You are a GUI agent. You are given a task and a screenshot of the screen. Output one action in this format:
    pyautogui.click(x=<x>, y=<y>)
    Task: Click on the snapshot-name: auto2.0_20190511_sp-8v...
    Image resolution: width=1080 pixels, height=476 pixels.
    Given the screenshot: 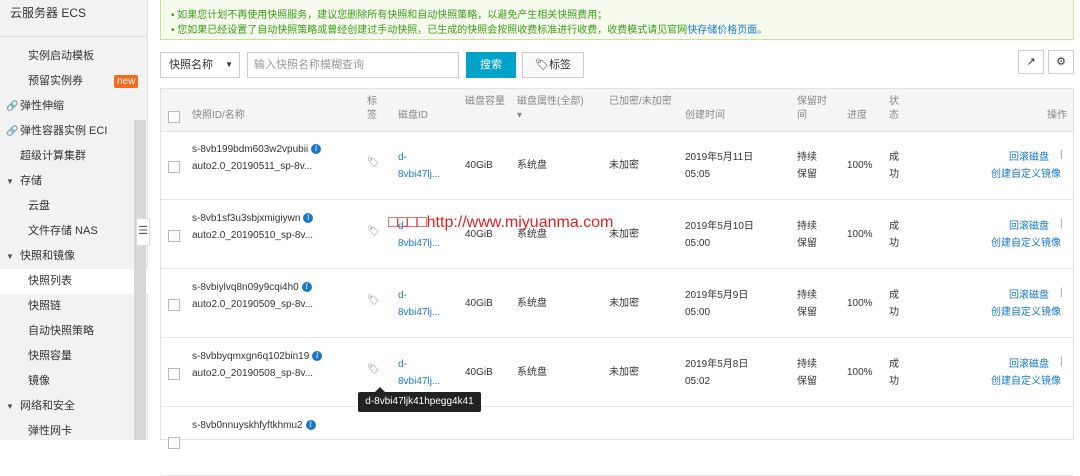 What is the action you would take?
    pyautogui.click(x=252, y=166)
    